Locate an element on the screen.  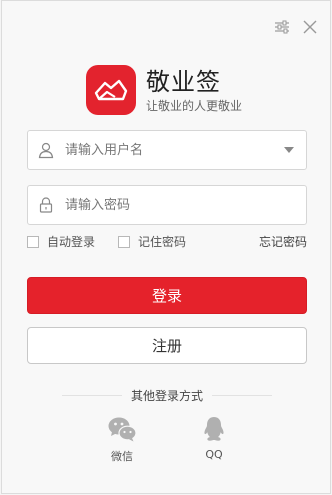
wechat-label: 微信 is located at coordinates (122, 456).